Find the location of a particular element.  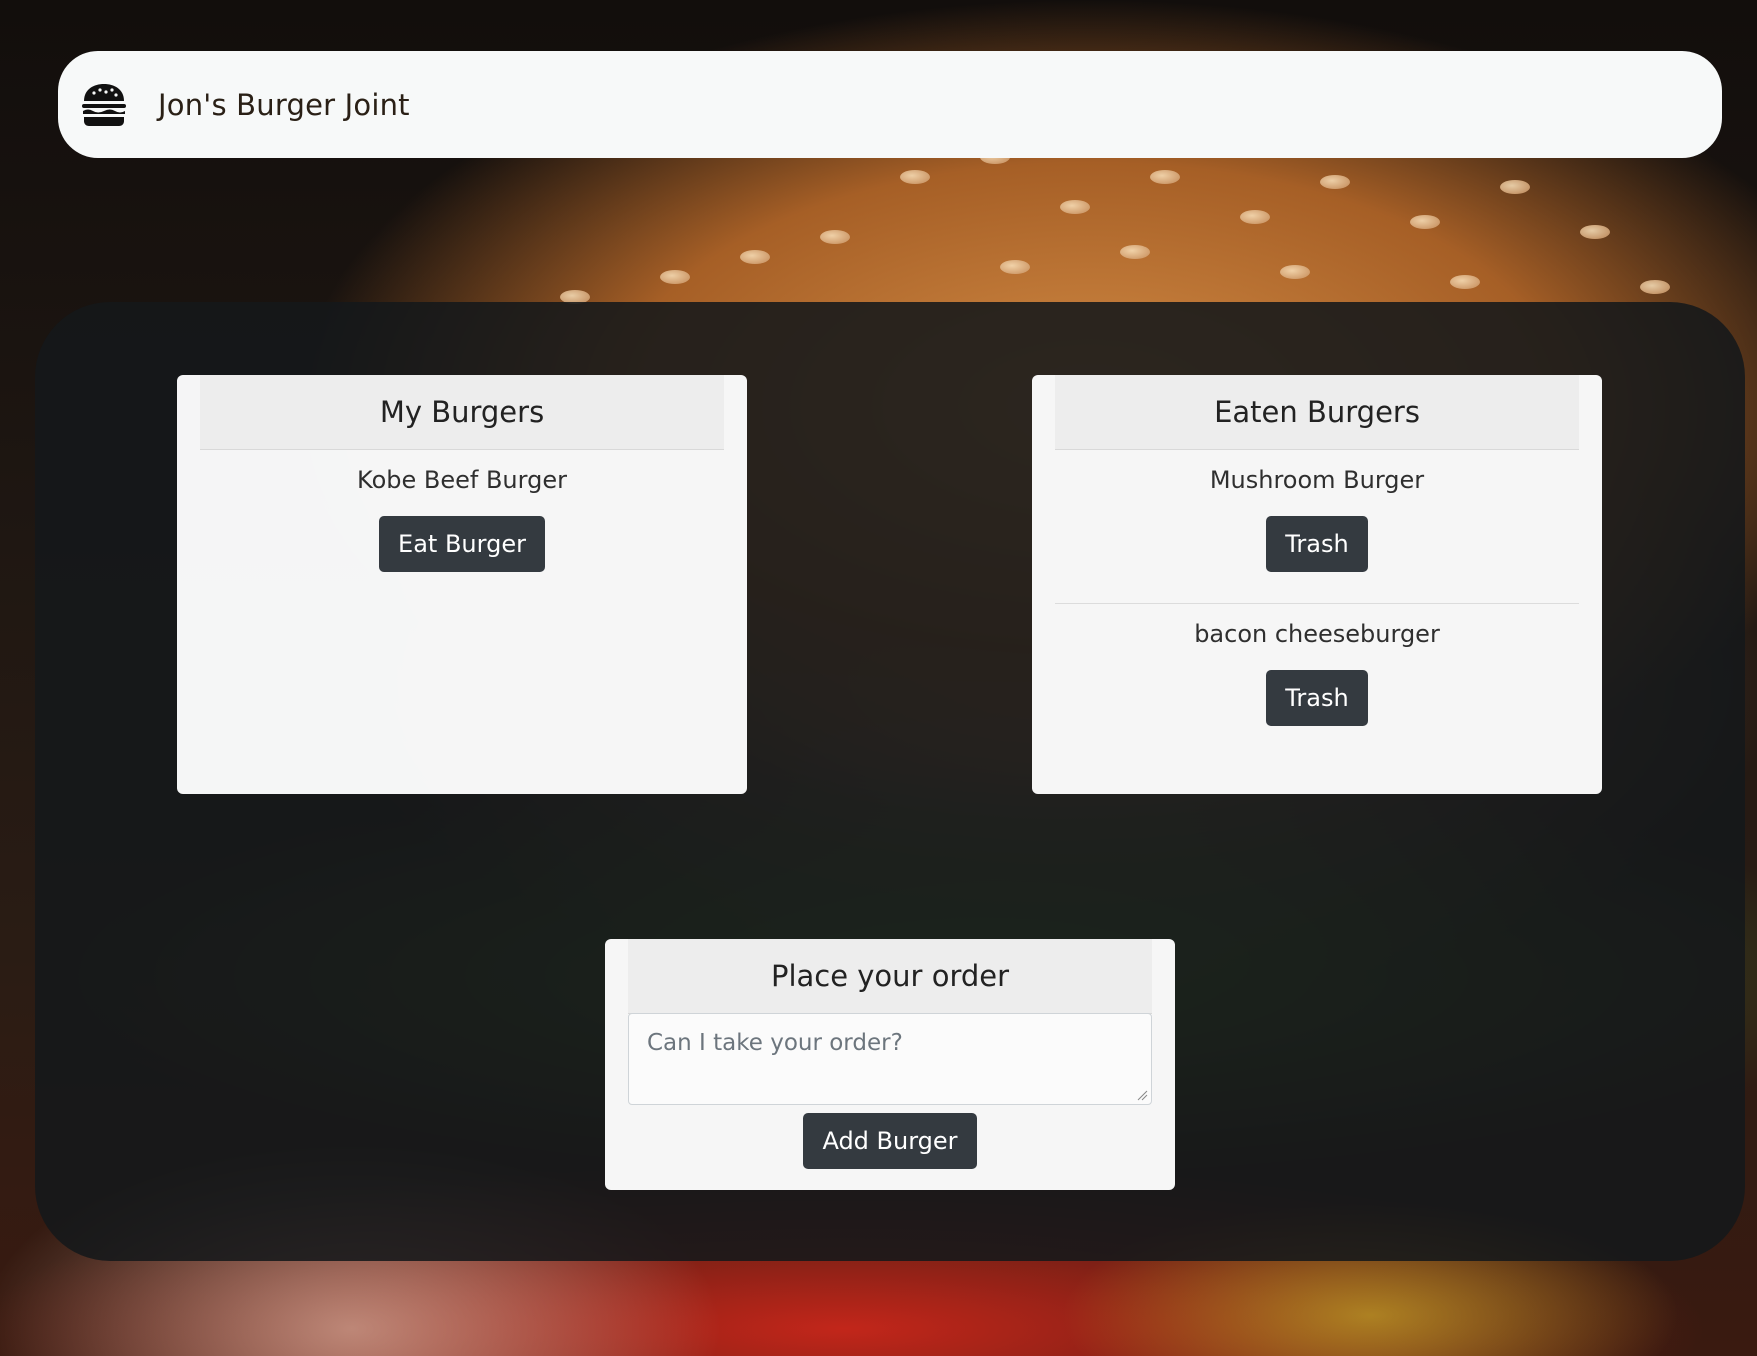

list-item: Kobe Beef Burger Eat Burger is located at coordinates (462, 516).